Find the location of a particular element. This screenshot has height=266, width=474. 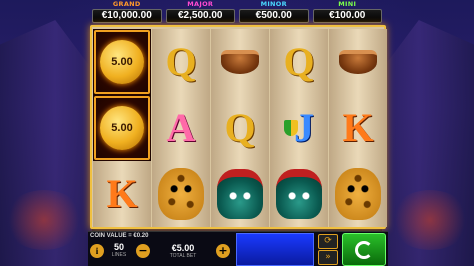

jackpot-minor: MINOR €500.00 is located at coordinates (274, 12).